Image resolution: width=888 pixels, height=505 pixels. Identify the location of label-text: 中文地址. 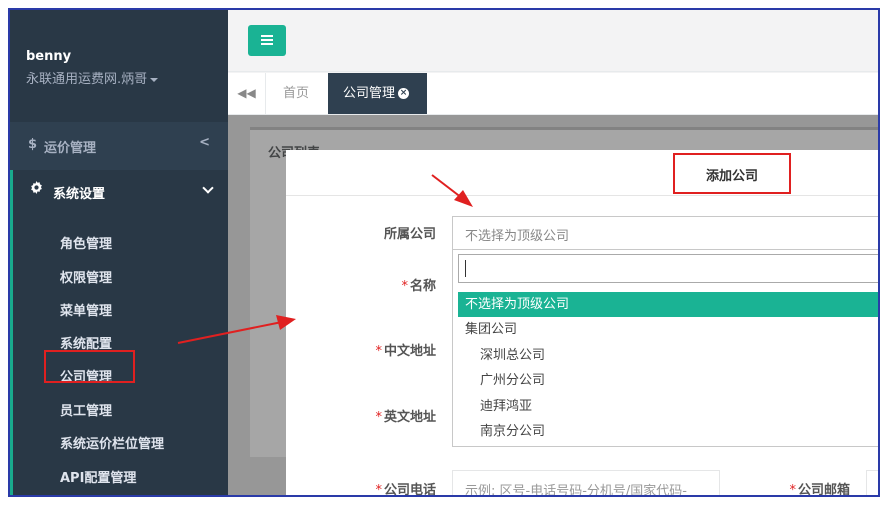
(409, 351).